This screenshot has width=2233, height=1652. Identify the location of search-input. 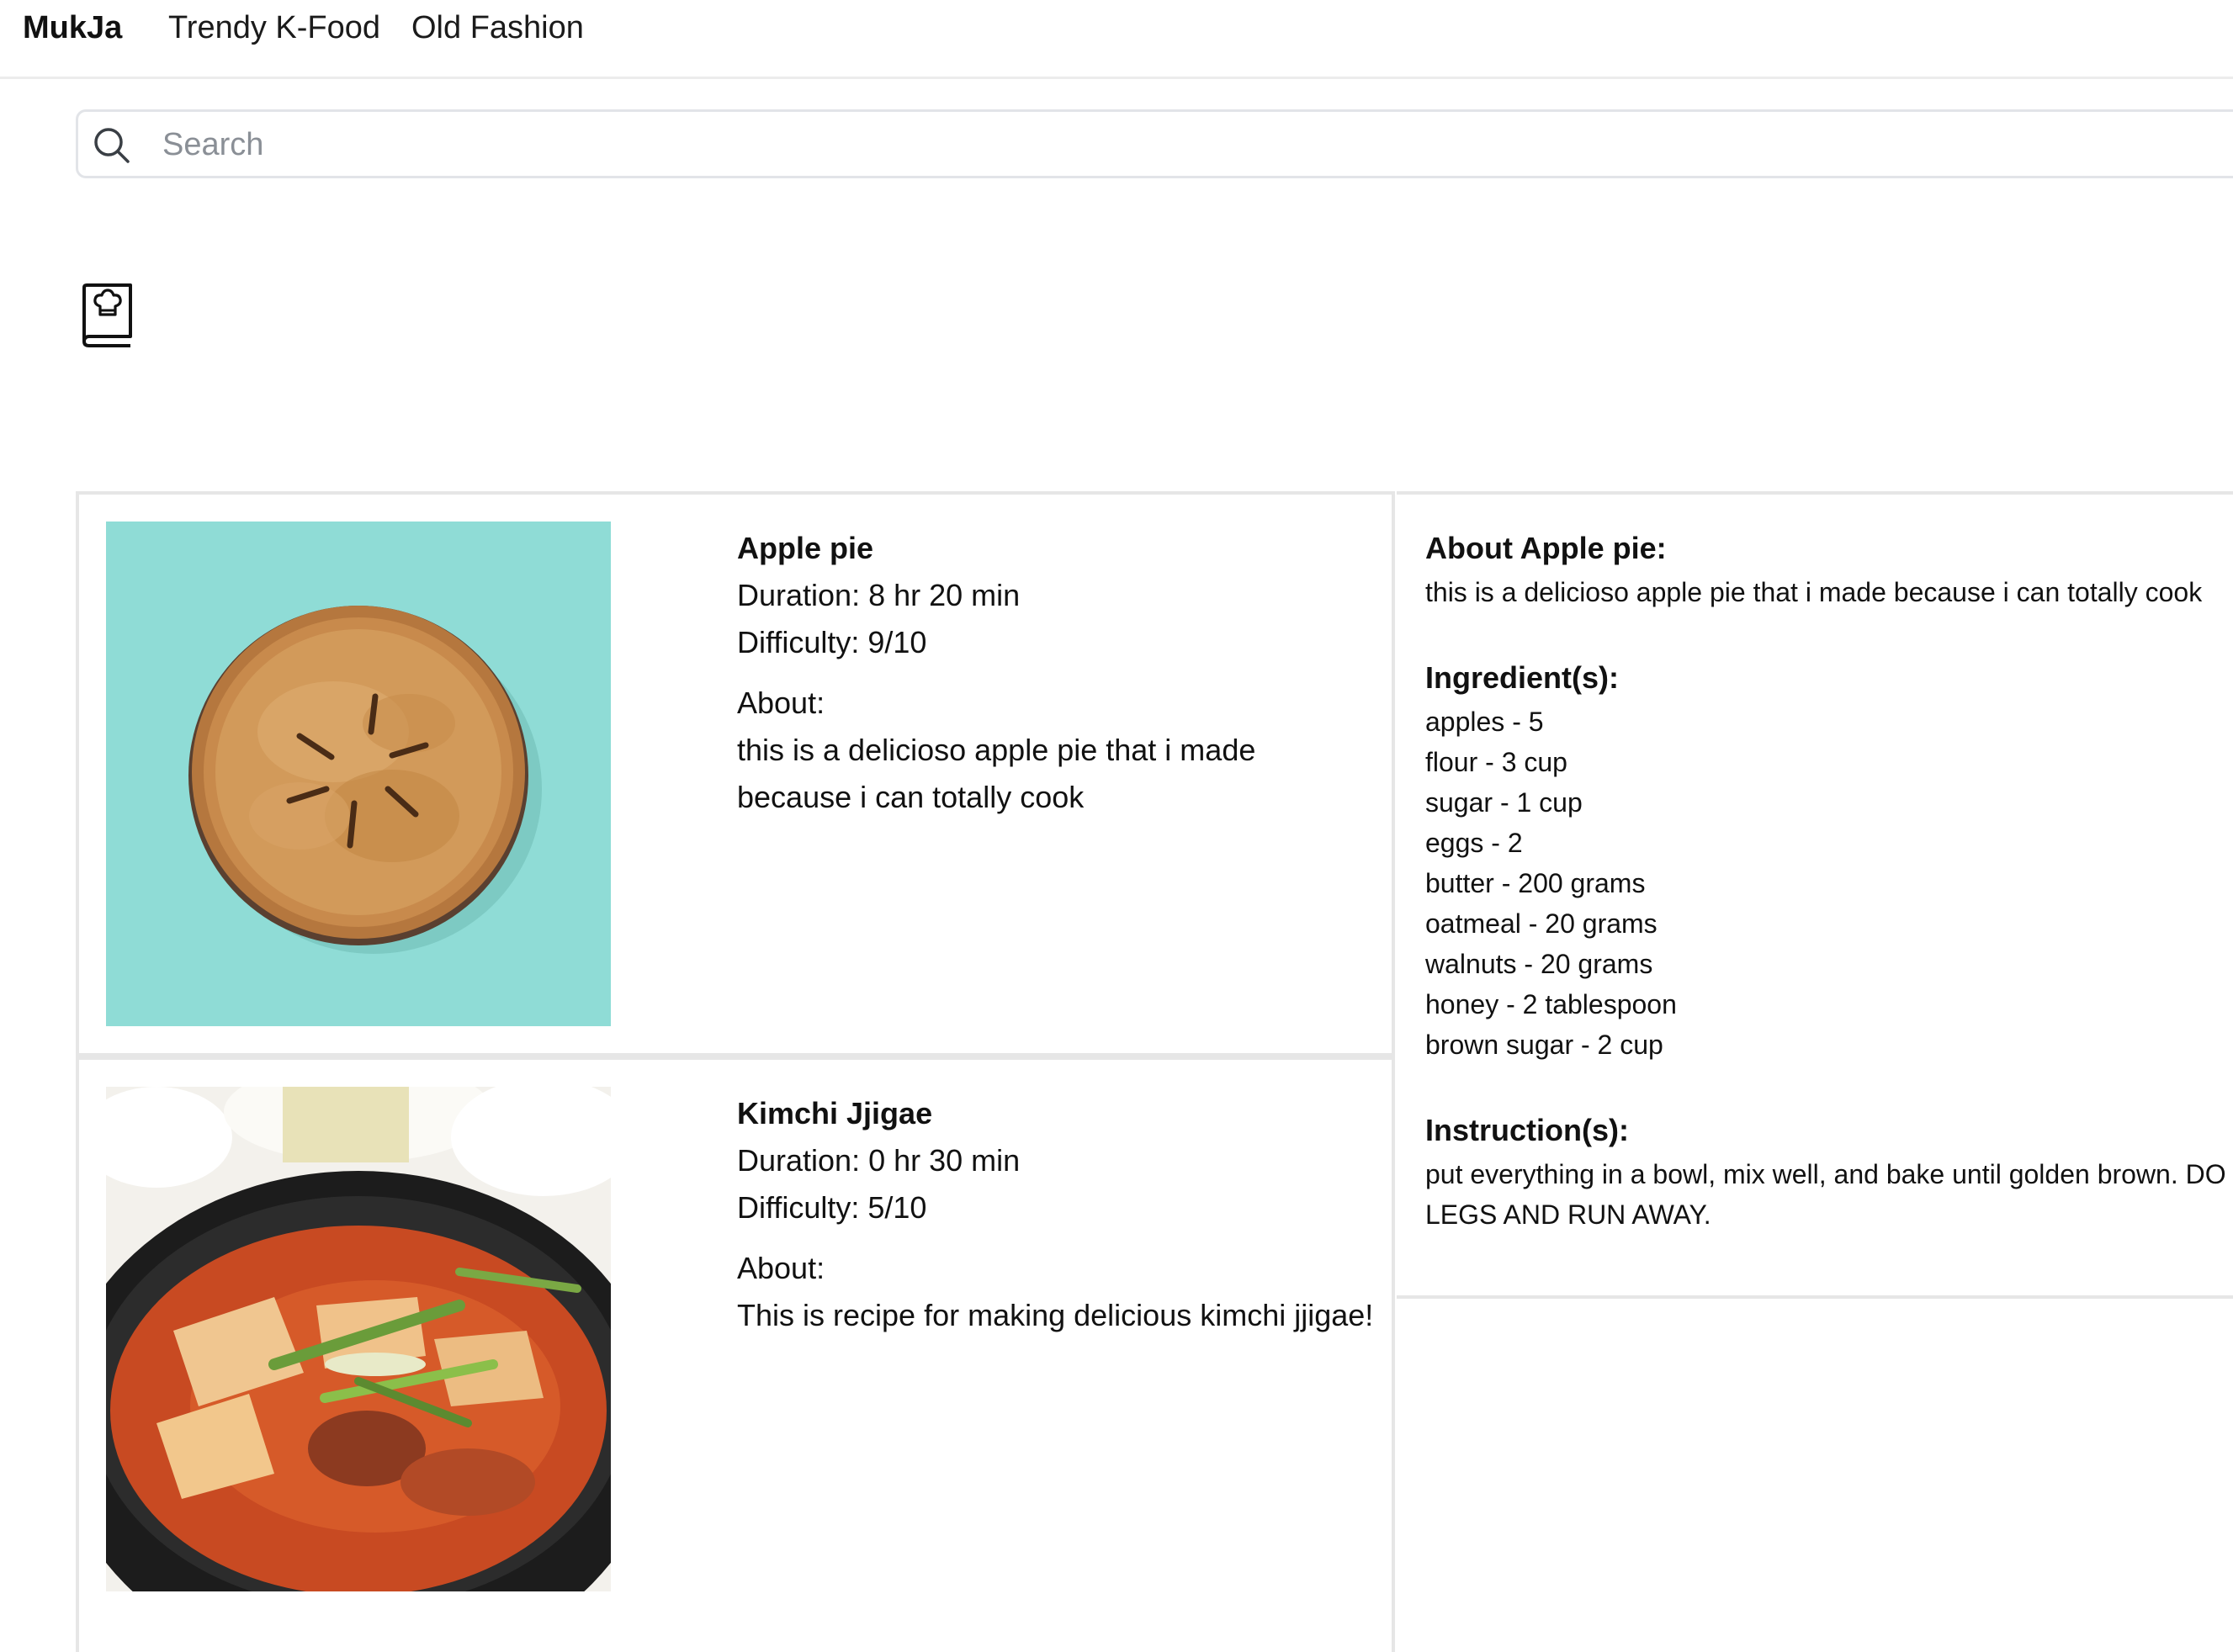
(1172, 145).